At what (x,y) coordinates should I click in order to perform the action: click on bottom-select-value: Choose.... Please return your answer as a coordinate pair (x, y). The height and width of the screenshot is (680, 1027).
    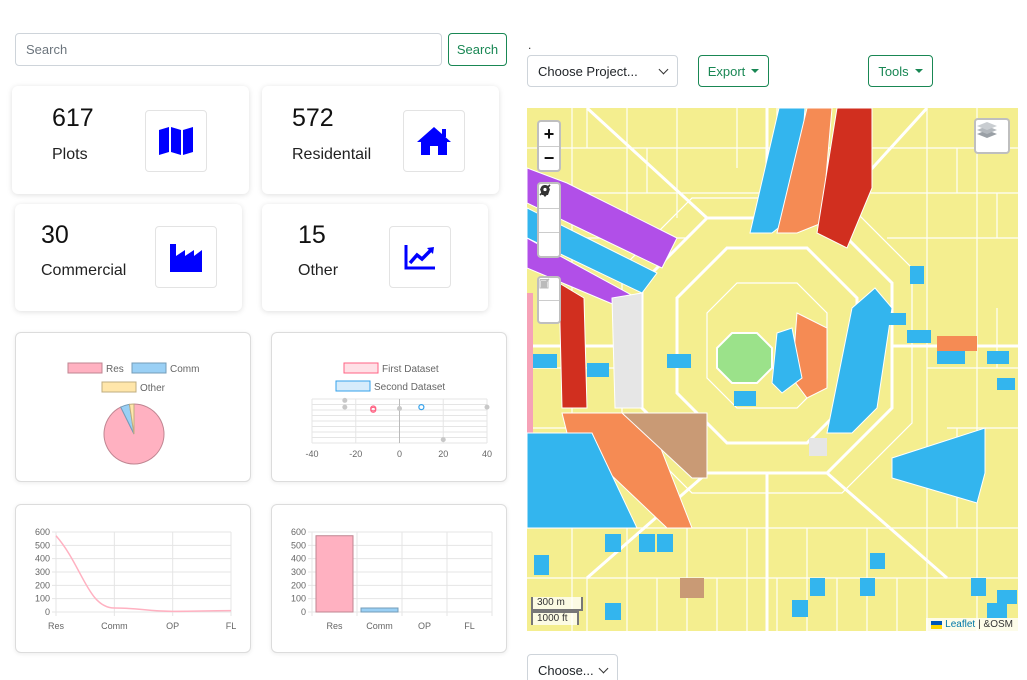
    Looking at the image, I should click on (566, 670).